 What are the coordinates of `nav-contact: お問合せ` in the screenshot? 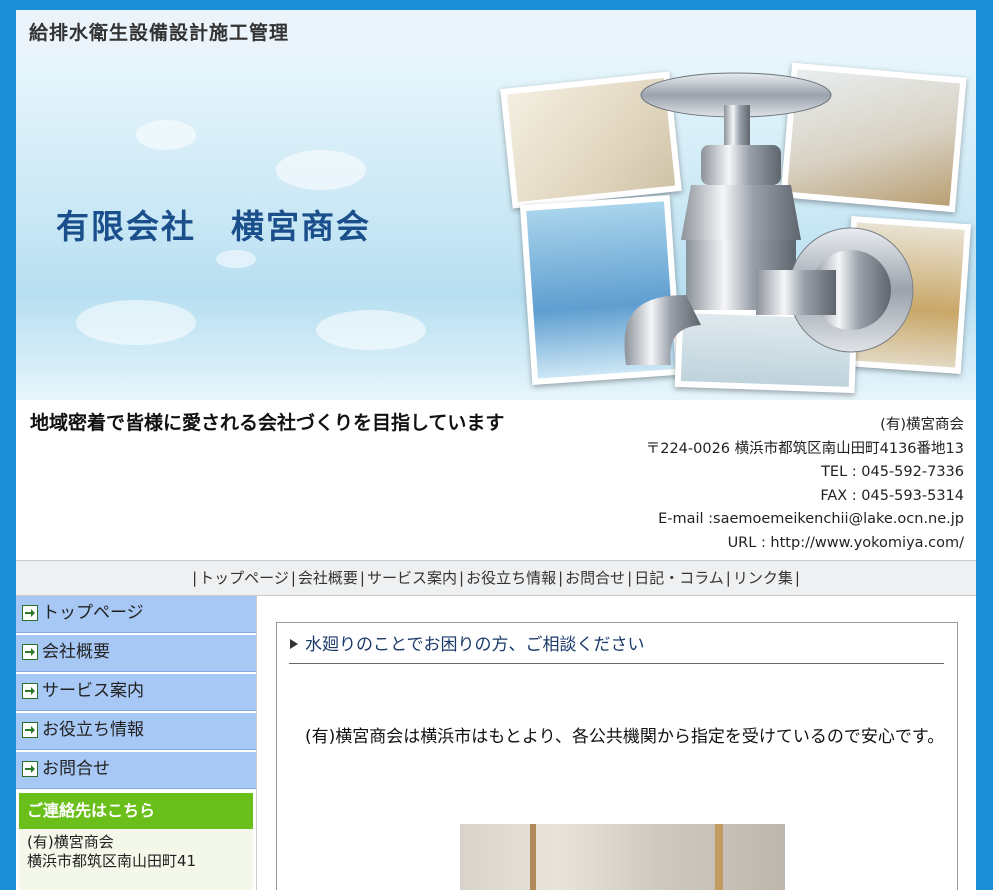 It's located at (595, 578).